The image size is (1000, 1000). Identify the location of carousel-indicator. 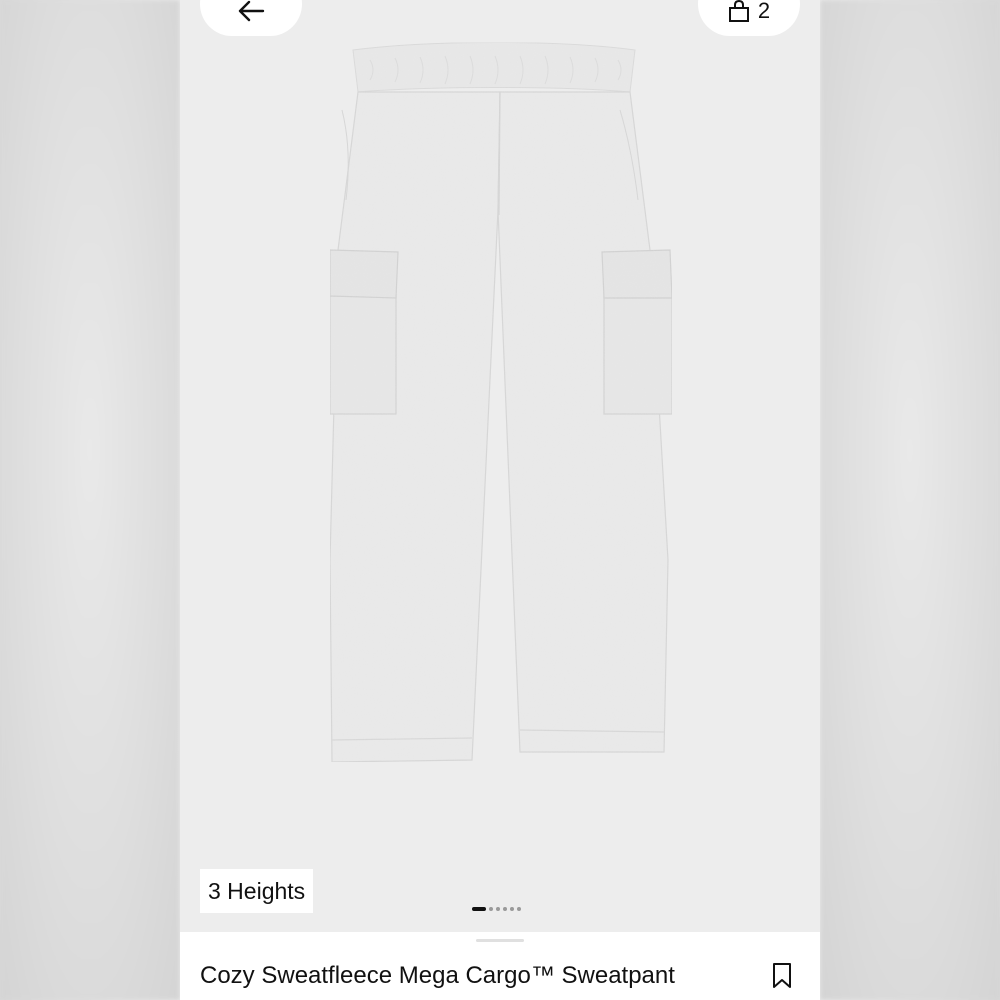
(496, 909).